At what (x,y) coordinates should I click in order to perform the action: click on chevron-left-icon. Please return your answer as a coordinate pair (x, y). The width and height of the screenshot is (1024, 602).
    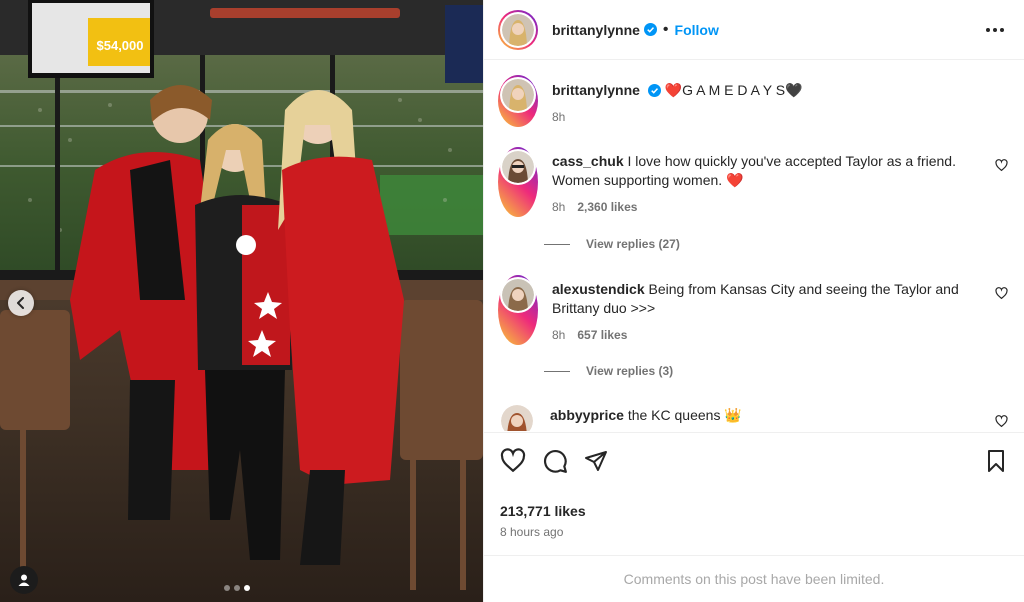
    Looking at the image, I should click on (20, 303).